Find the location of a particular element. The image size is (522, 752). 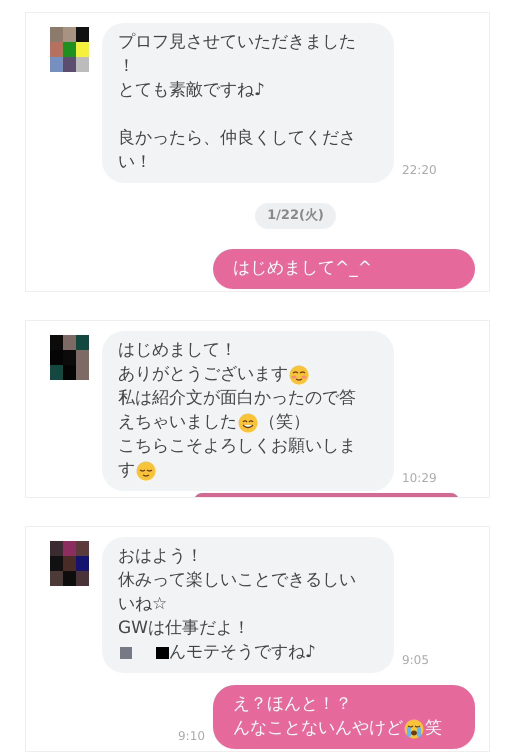

message-text: ！ is located at coordinates (126, 66).